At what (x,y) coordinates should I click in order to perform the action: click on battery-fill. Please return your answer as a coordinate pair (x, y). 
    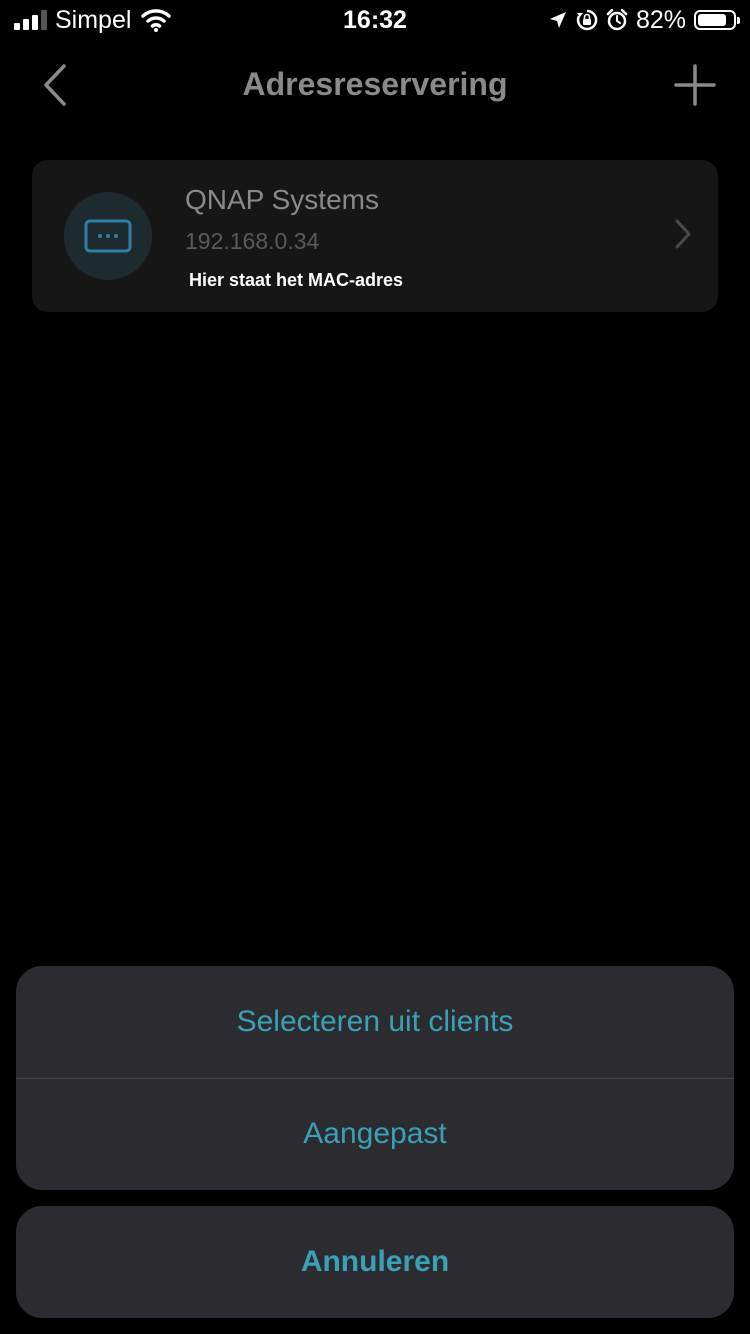
    Looking at the image, I should click on (712, 20).